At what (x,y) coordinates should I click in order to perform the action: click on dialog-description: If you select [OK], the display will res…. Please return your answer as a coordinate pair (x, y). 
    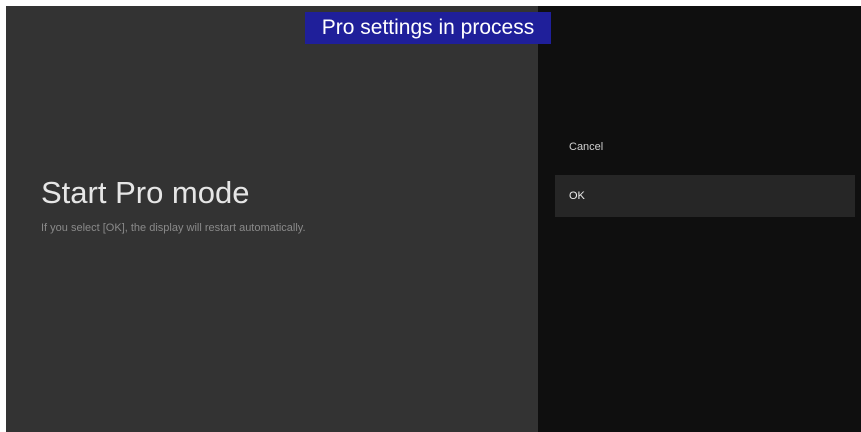
    Looking at the image, I should click on (173, 228).